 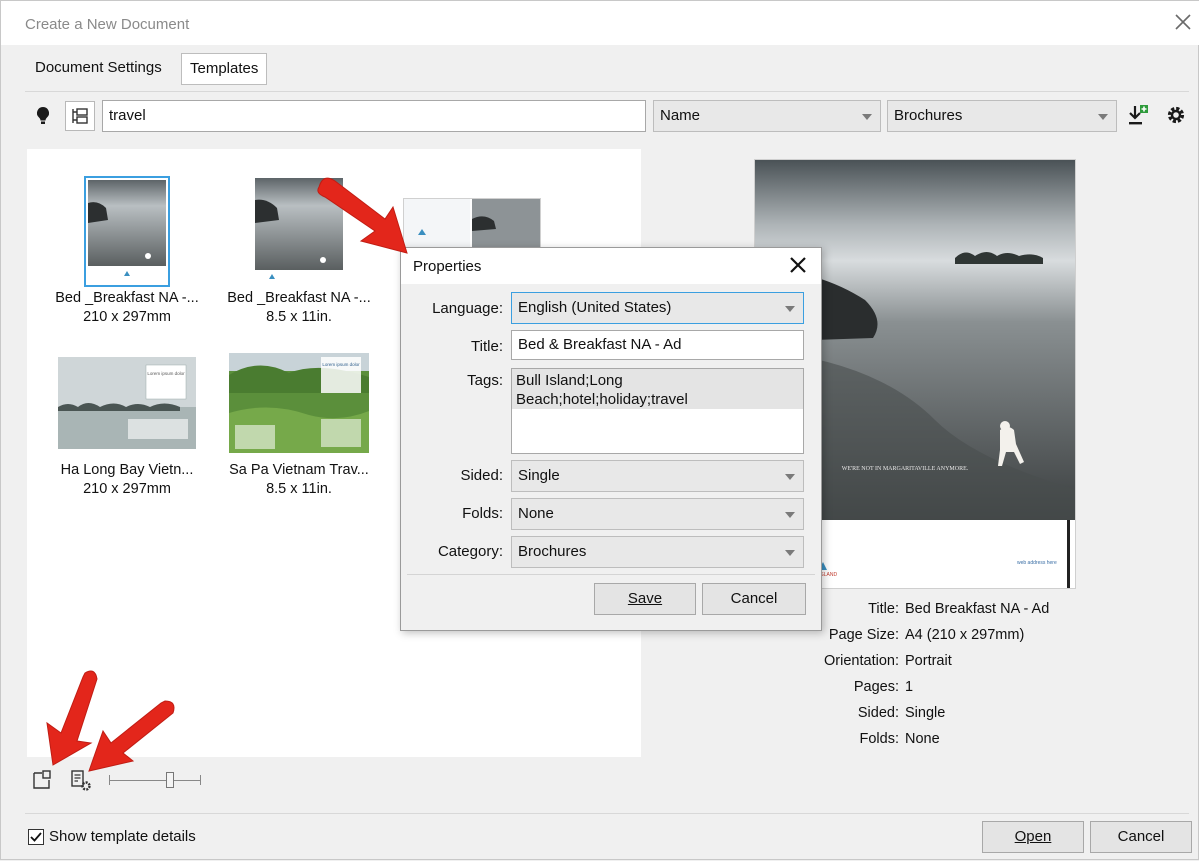 I want to click on language-label: Language:, so click(x=467, y=308).